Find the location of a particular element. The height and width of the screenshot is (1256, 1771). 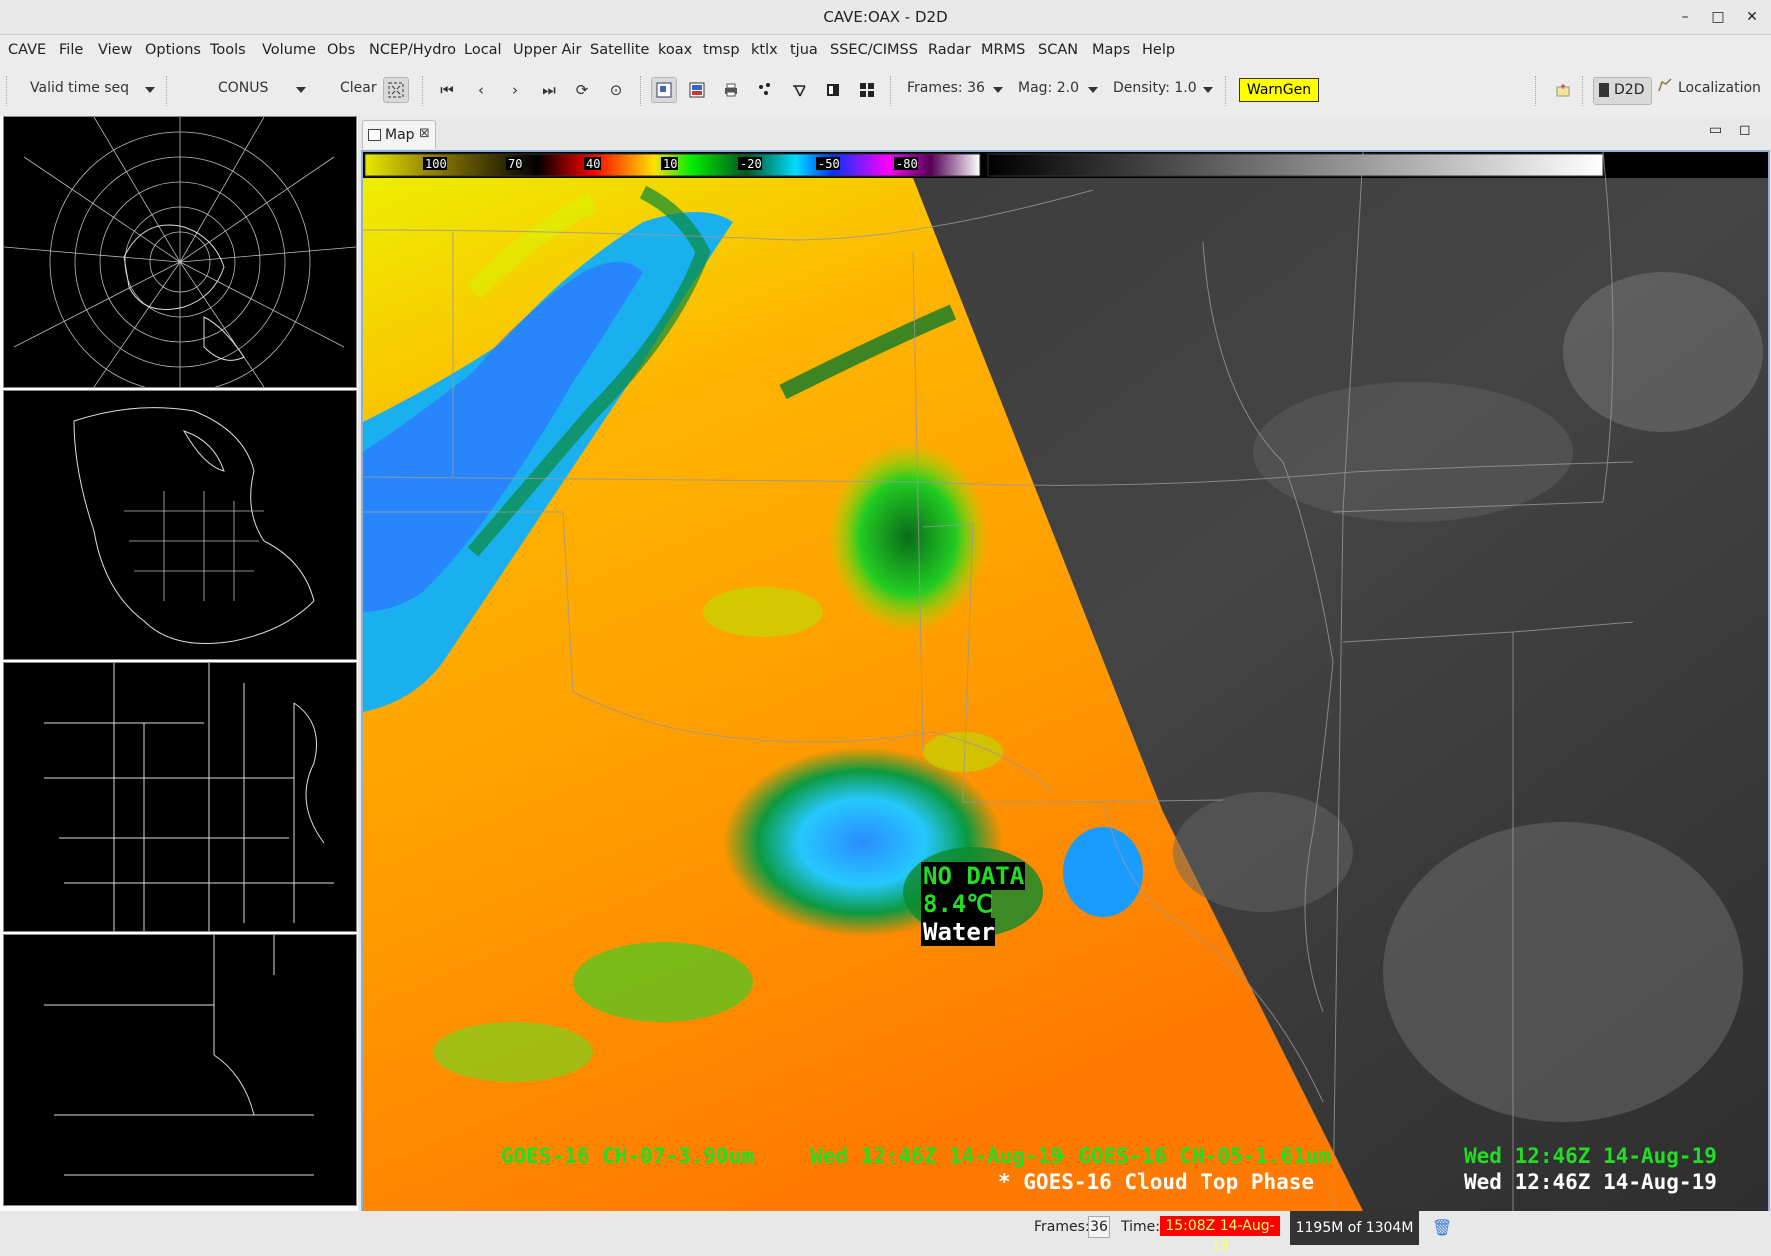

window-title: CAVE:OAX - D2D is located at coordinates (885, 17).